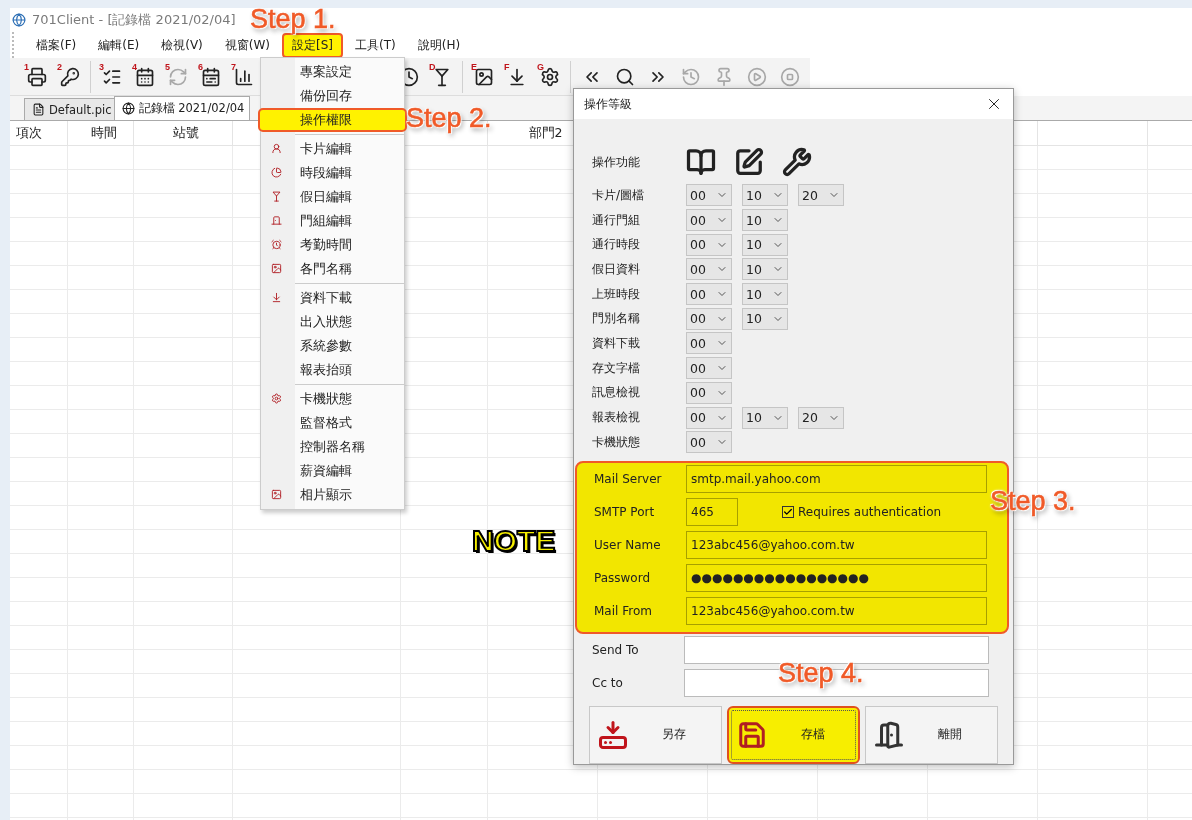 The width and height of the screenshot is (1192, 820). I want to click on input-field: 465, so click(712, 512).